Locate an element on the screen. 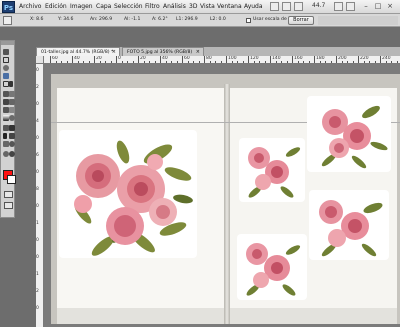 The height and width of the screenshot is (327, 400). options-bar-right-area is located at coordinates (358, 20).